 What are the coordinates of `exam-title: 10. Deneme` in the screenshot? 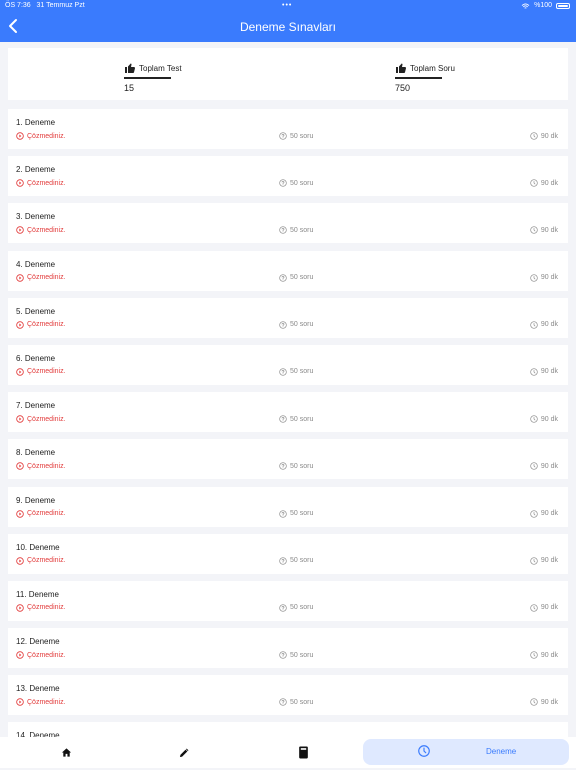 It's located at (38, 547).